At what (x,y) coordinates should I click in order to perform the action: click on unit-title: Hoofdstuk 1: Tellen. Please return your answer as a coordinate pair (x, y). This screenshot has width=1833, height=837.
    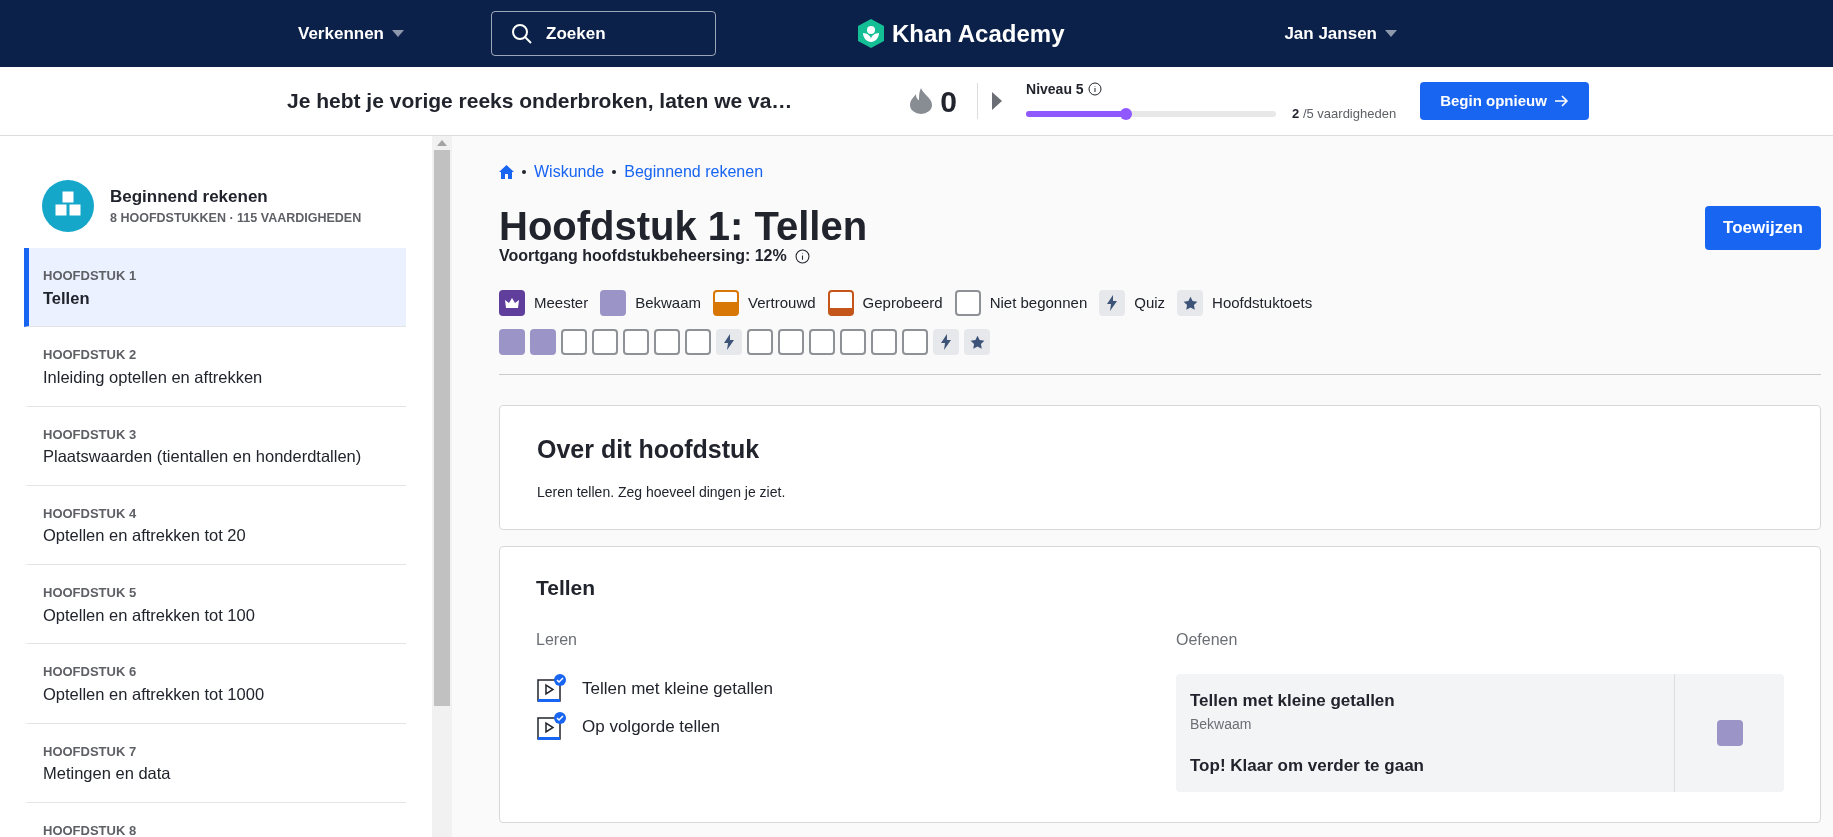
    Looking at the image, I should click on (683, 226).